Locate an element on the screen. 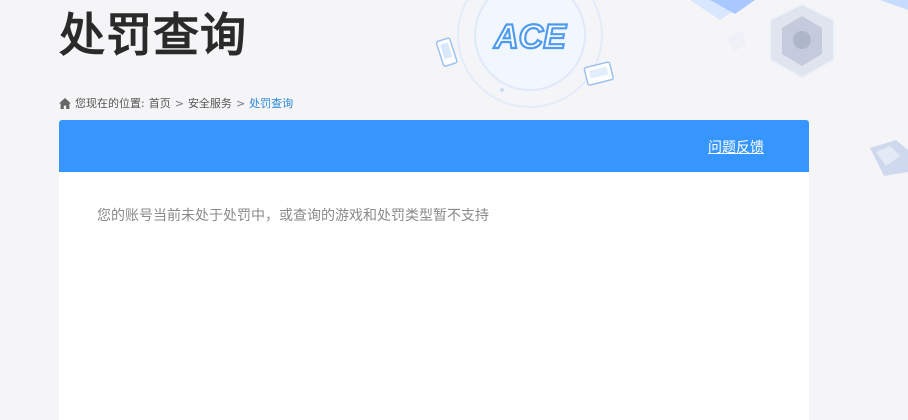  no-penalty-message: 您的账号当前未处于处罚中，或查询的游戏和处罚类型暂不支持 is located at coordinates (293, 216).